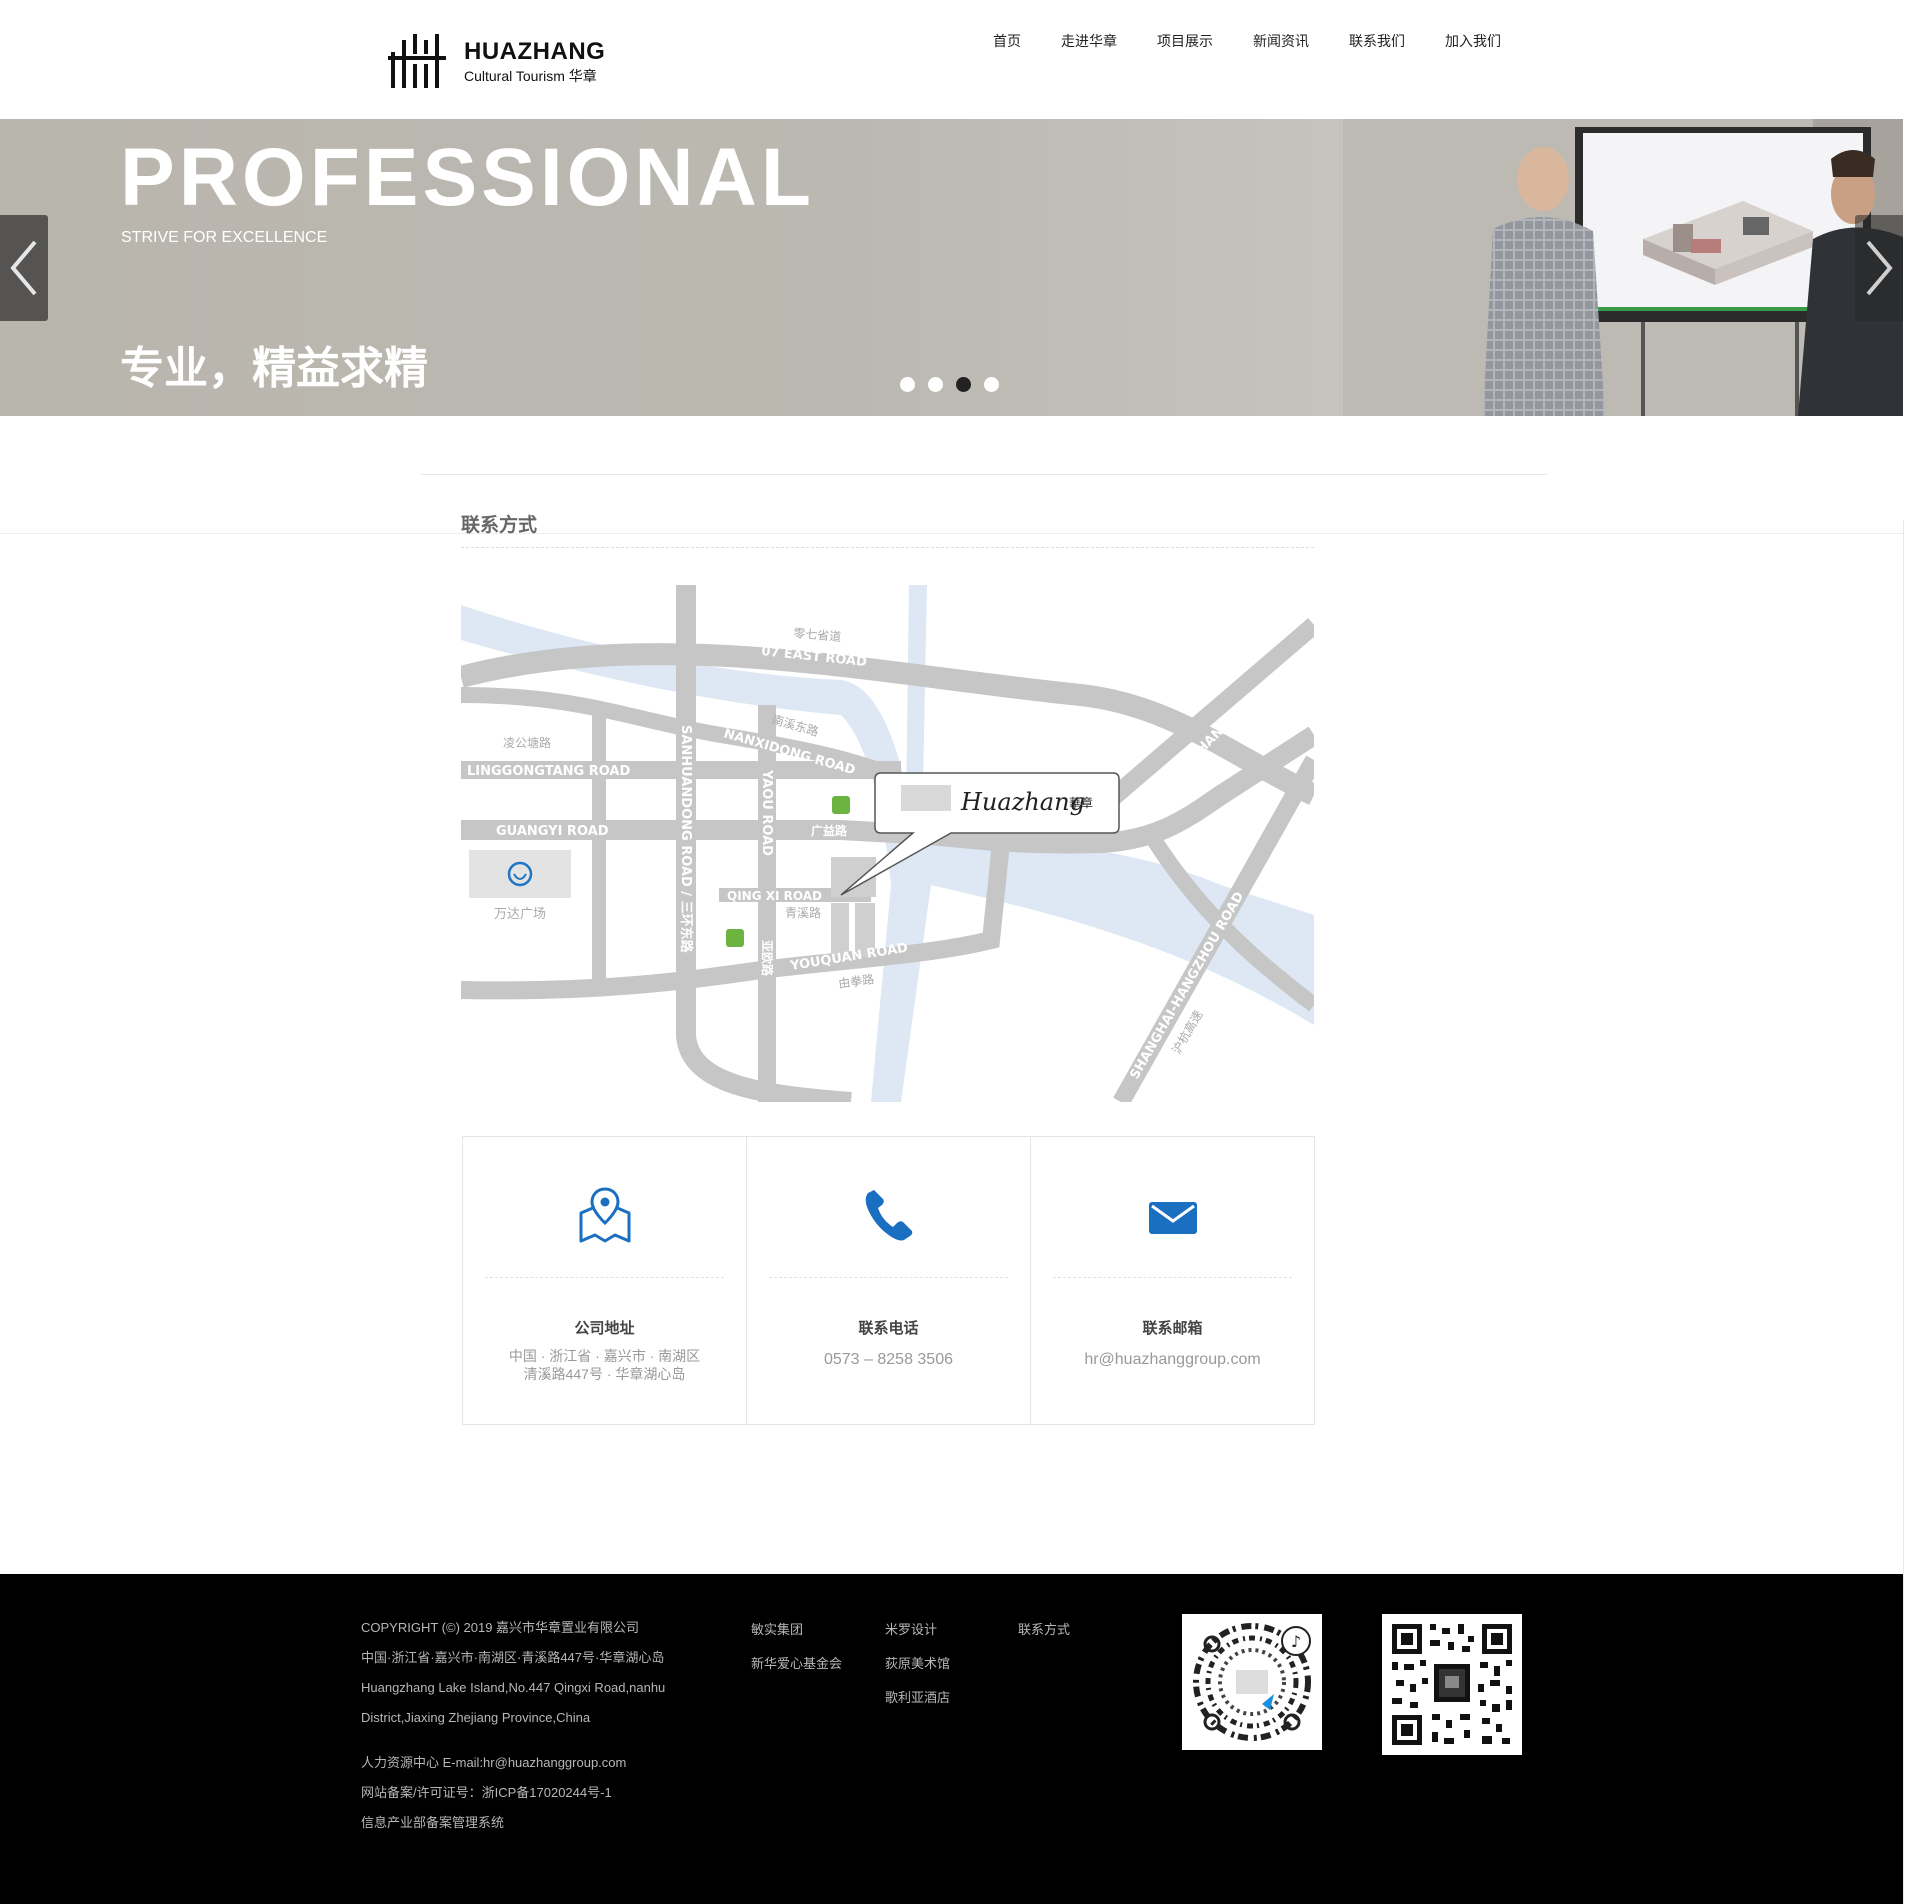  I want to click on banner-subline: STRIVE FOR EXCELLENCE, so click(224, 237).